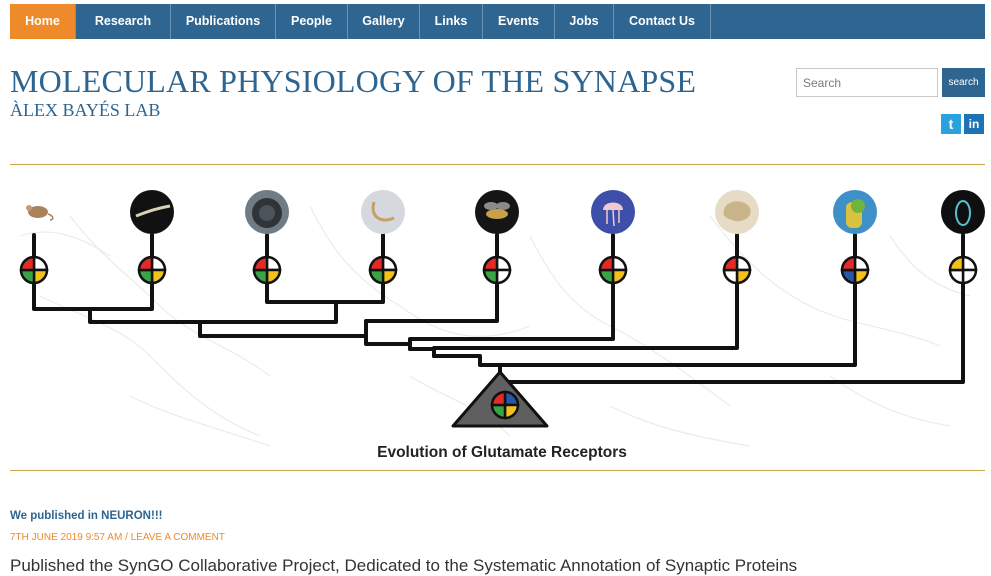 The height and width of the screenshot is (576, 991). Describe the element at coordinates (497, 164) in the screenshot. I see `divider-top` at that location.